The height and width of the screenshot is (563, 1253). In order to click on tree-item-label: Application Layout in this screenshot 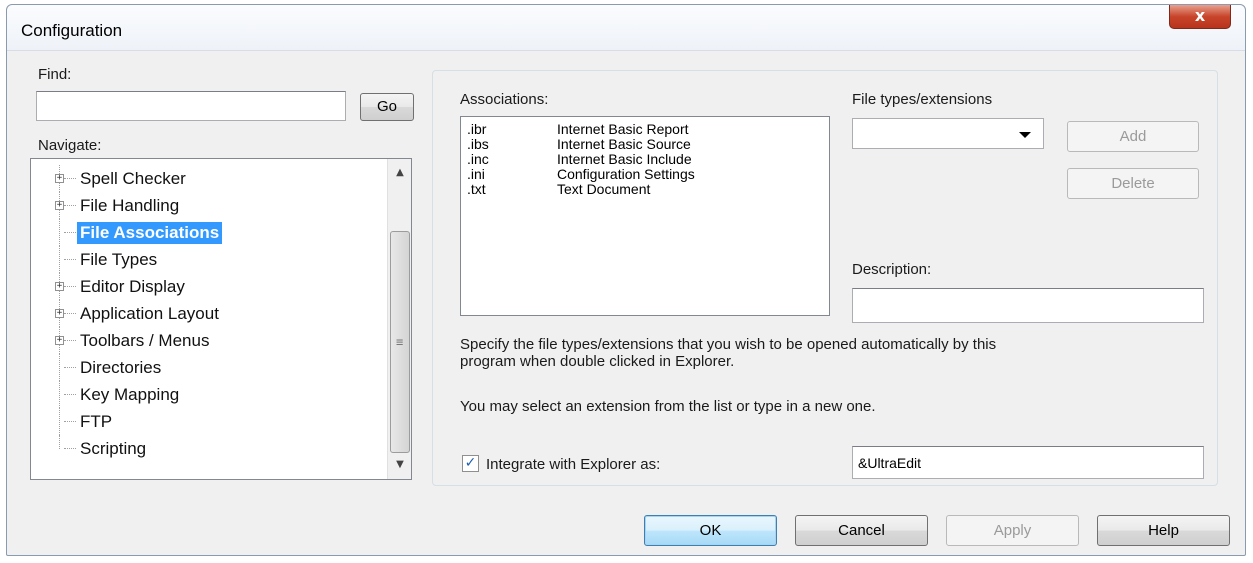, I will do `click(149, 313)`.